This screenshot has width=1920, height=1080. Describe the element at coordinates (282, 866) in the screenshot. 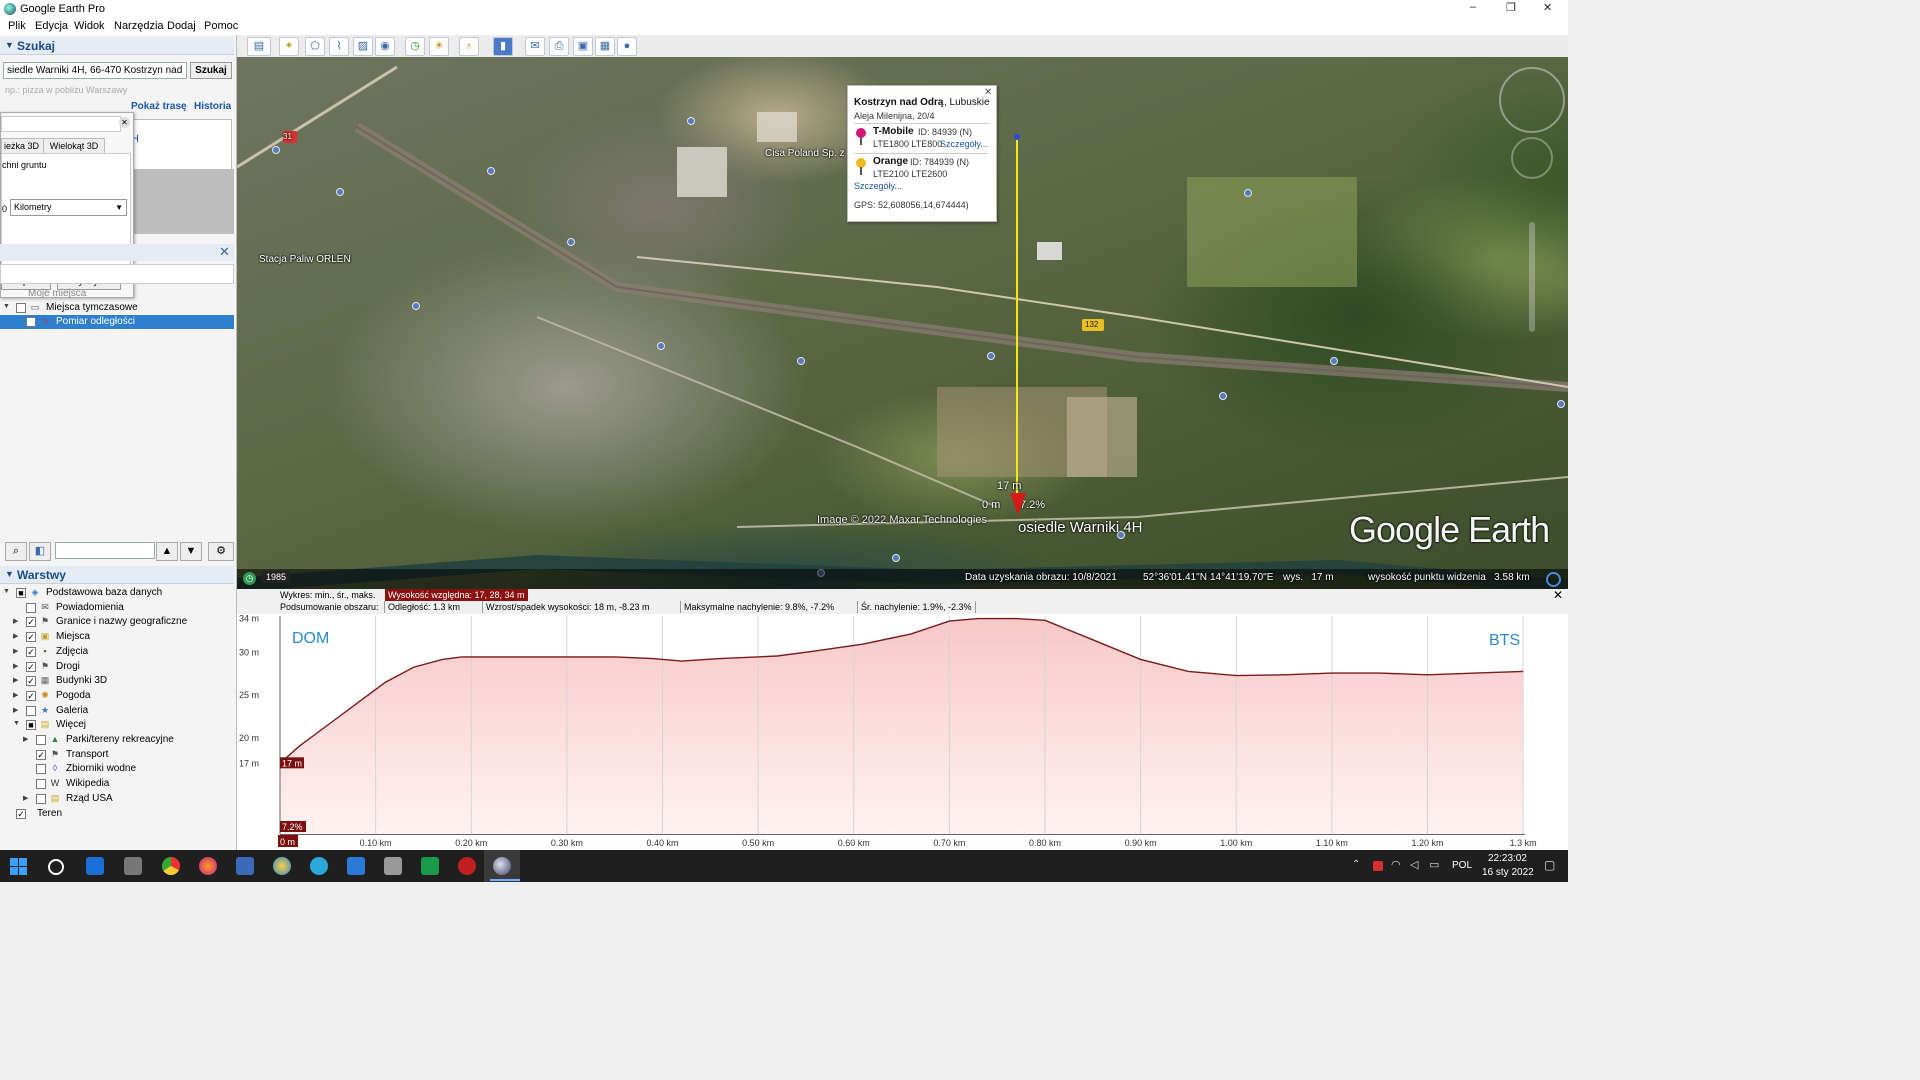

I see `browser-icon` at that location.